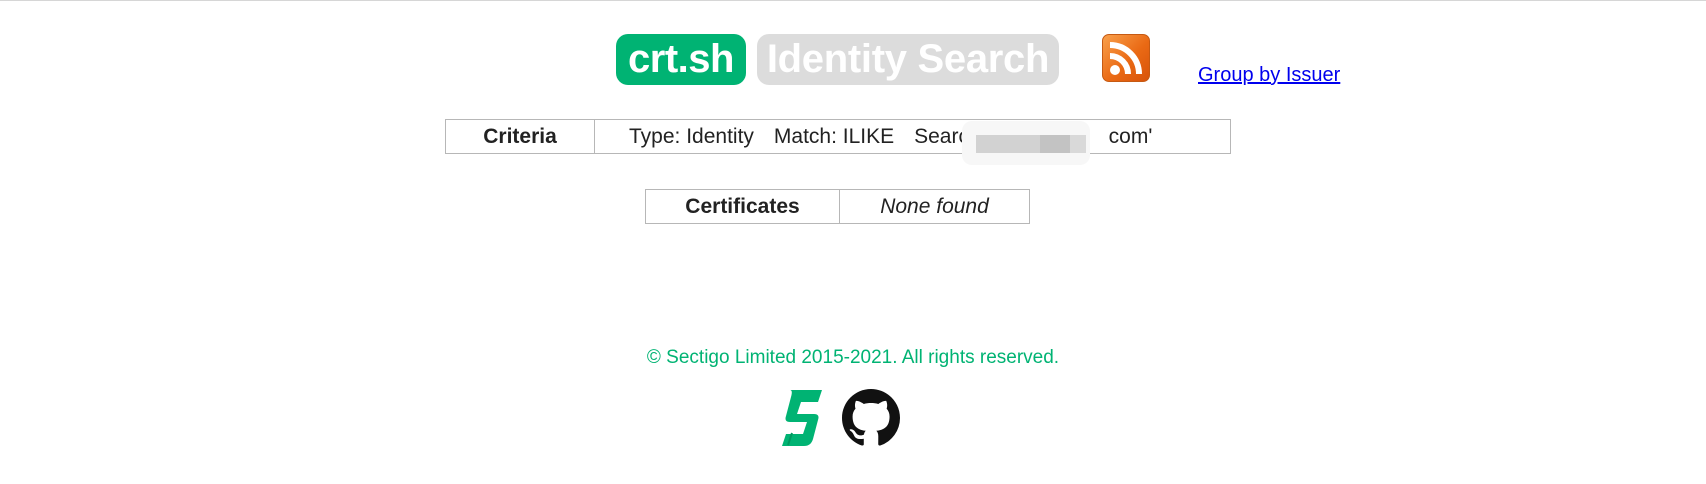 Image resolution: width=1706 pixels, height=484 pixels. I want to click on github-icon, so click(871, 420).